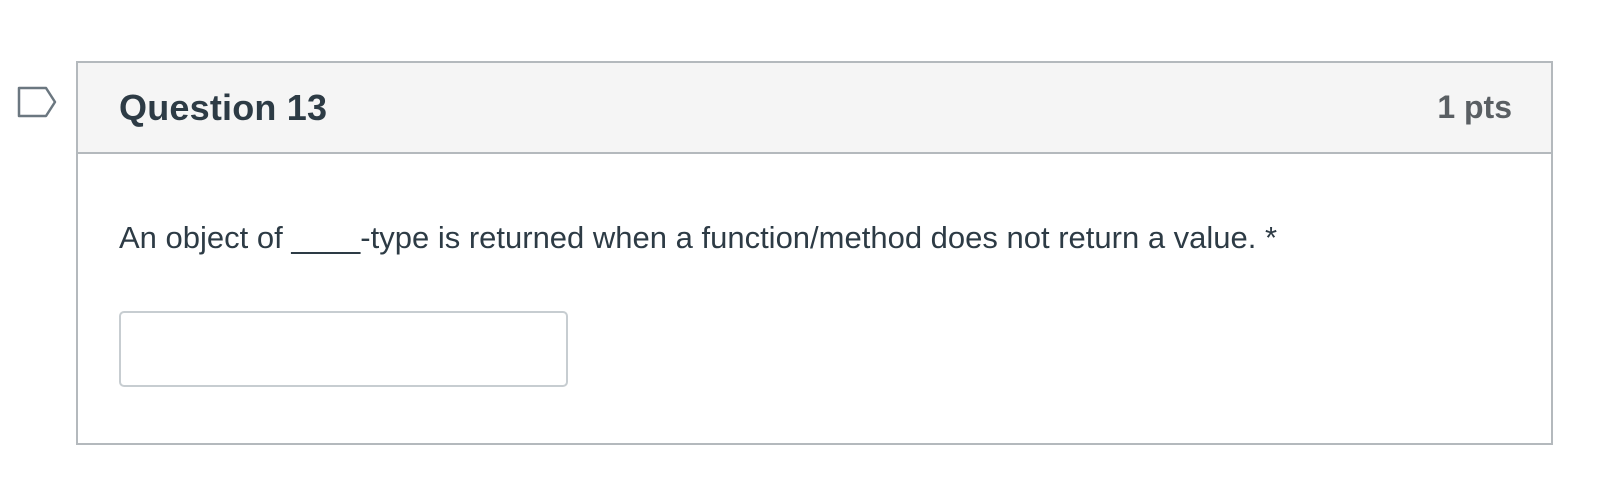 The image size is (1618, 504). I want to click on answer-input, so click(343, 349).